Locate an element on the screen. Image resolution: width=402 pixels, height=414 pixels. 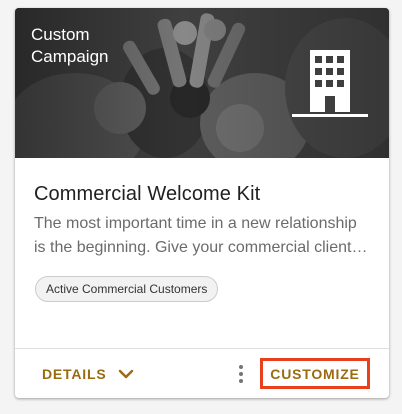
more-vert-icon is located at coordinates (241, 374).